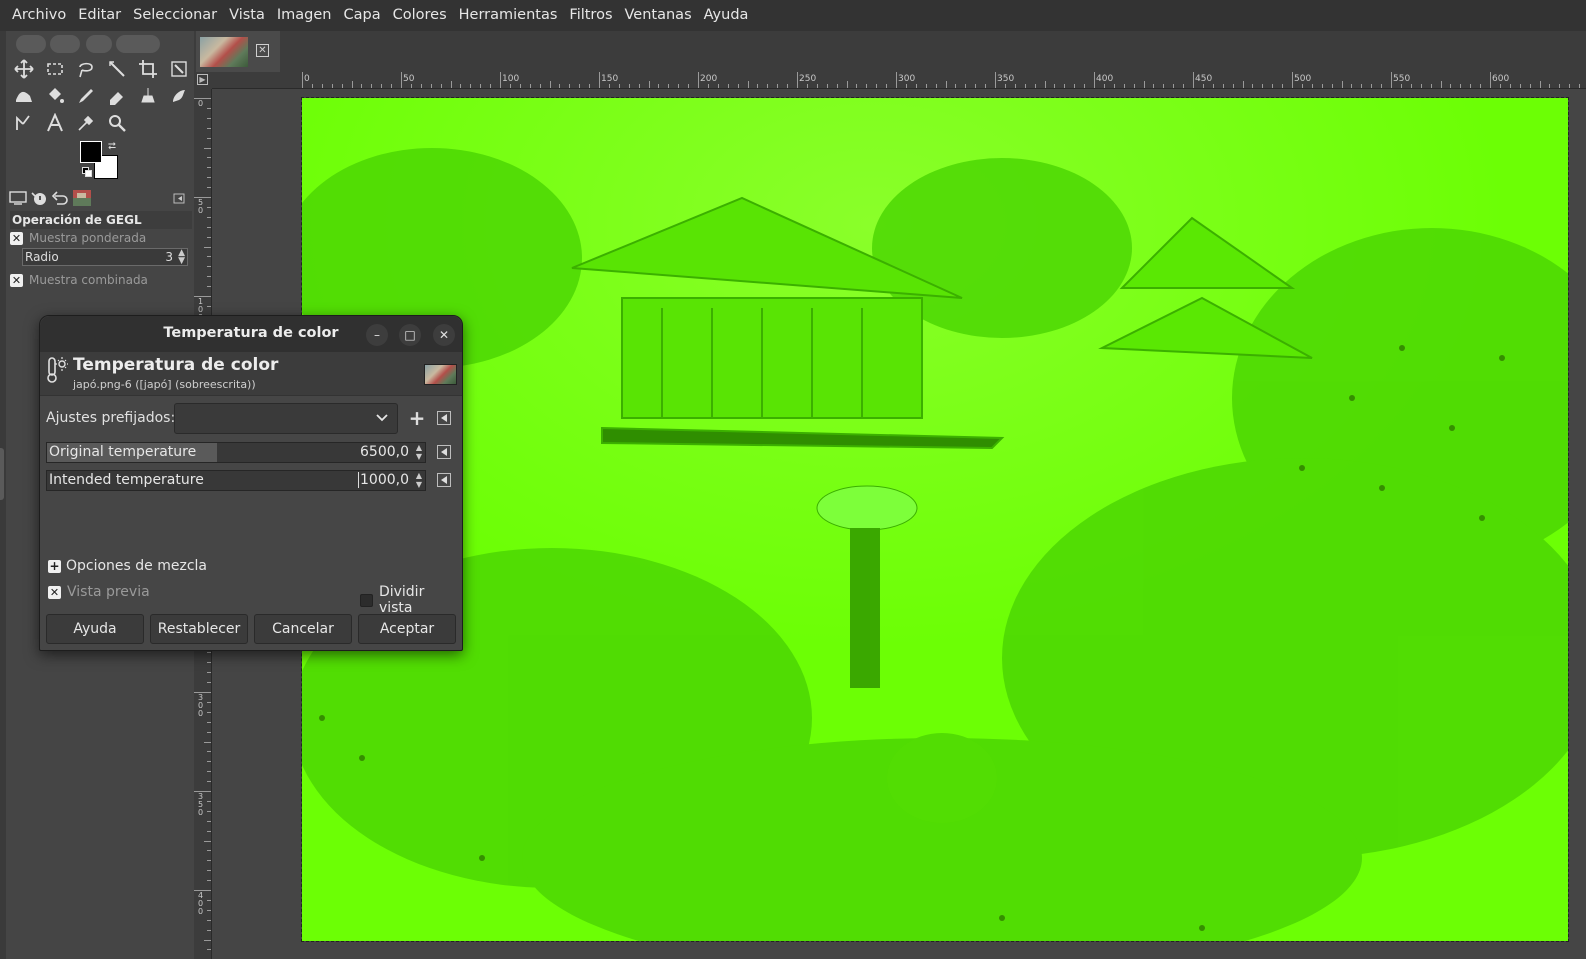 The height and width of the screenshot is (959, 1586). I want to click on eraser-tool-icon, so click(117, 96).